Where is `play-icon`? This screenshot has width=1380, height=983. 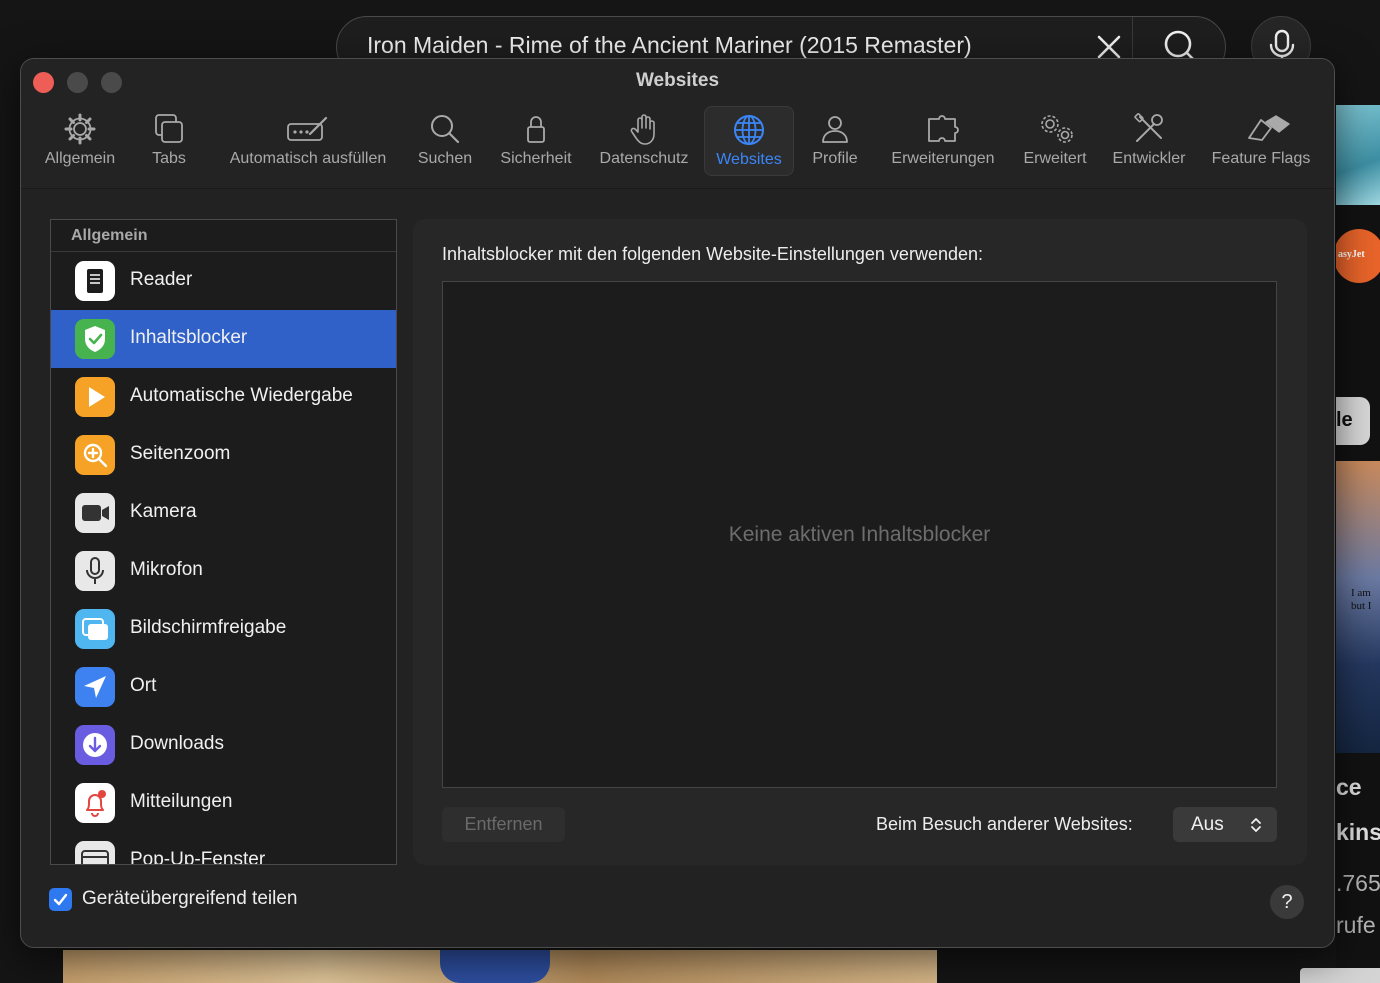
play-icon is located at coordinates (95, 397).